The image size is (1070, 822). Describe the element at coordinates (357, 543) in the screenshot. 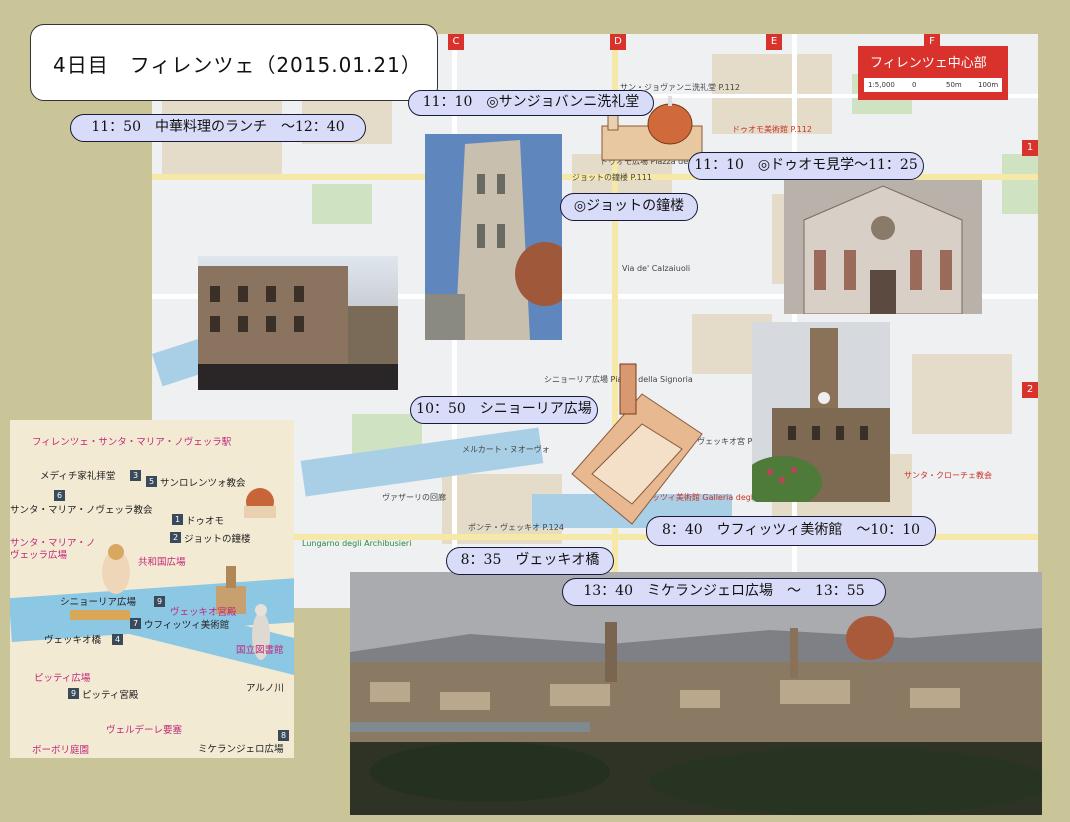

I see `map-label-lungarno: Lungarno degli Archibusieri` at that location.